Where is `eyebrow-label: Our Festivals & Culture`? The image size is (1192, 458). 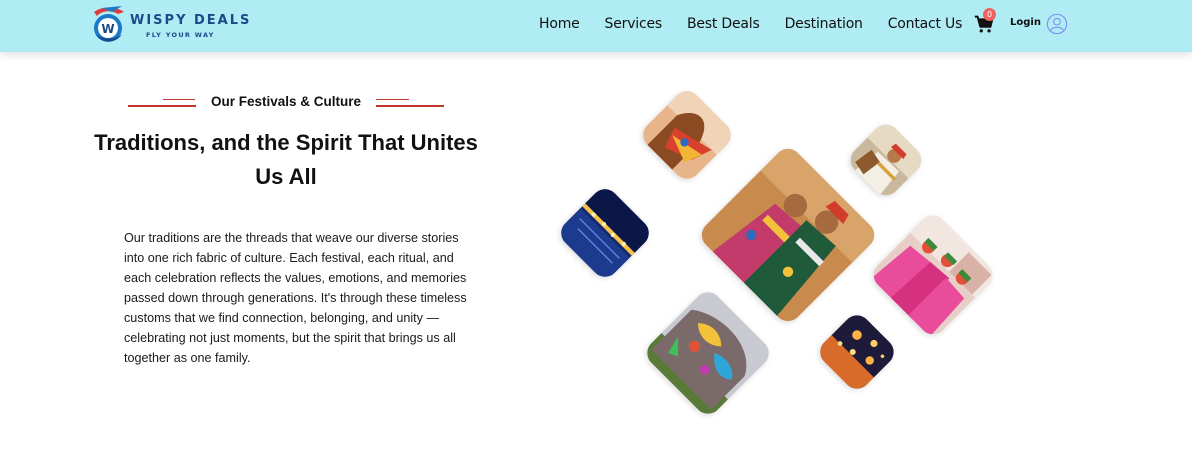
eyebrow-label: Our Festivals & Culture is located at coordinates (286, 101).